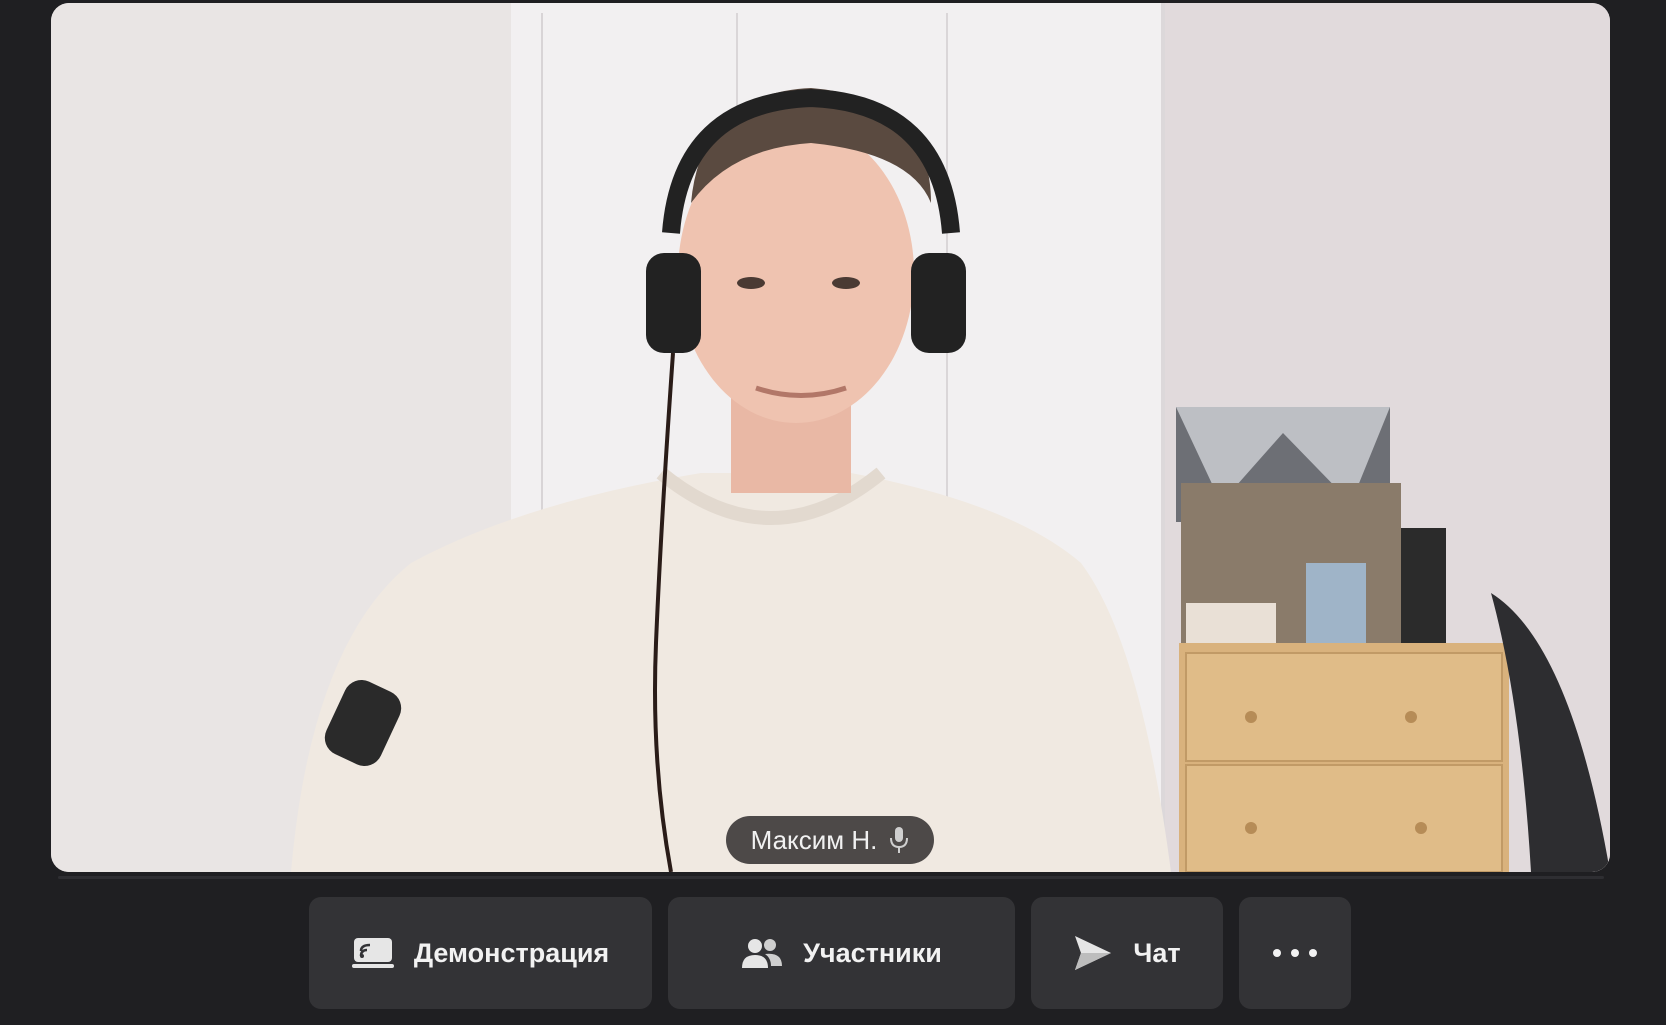 The image size is (1666, 1025). I want to click on more-dots-icon, so click(1295, 953).